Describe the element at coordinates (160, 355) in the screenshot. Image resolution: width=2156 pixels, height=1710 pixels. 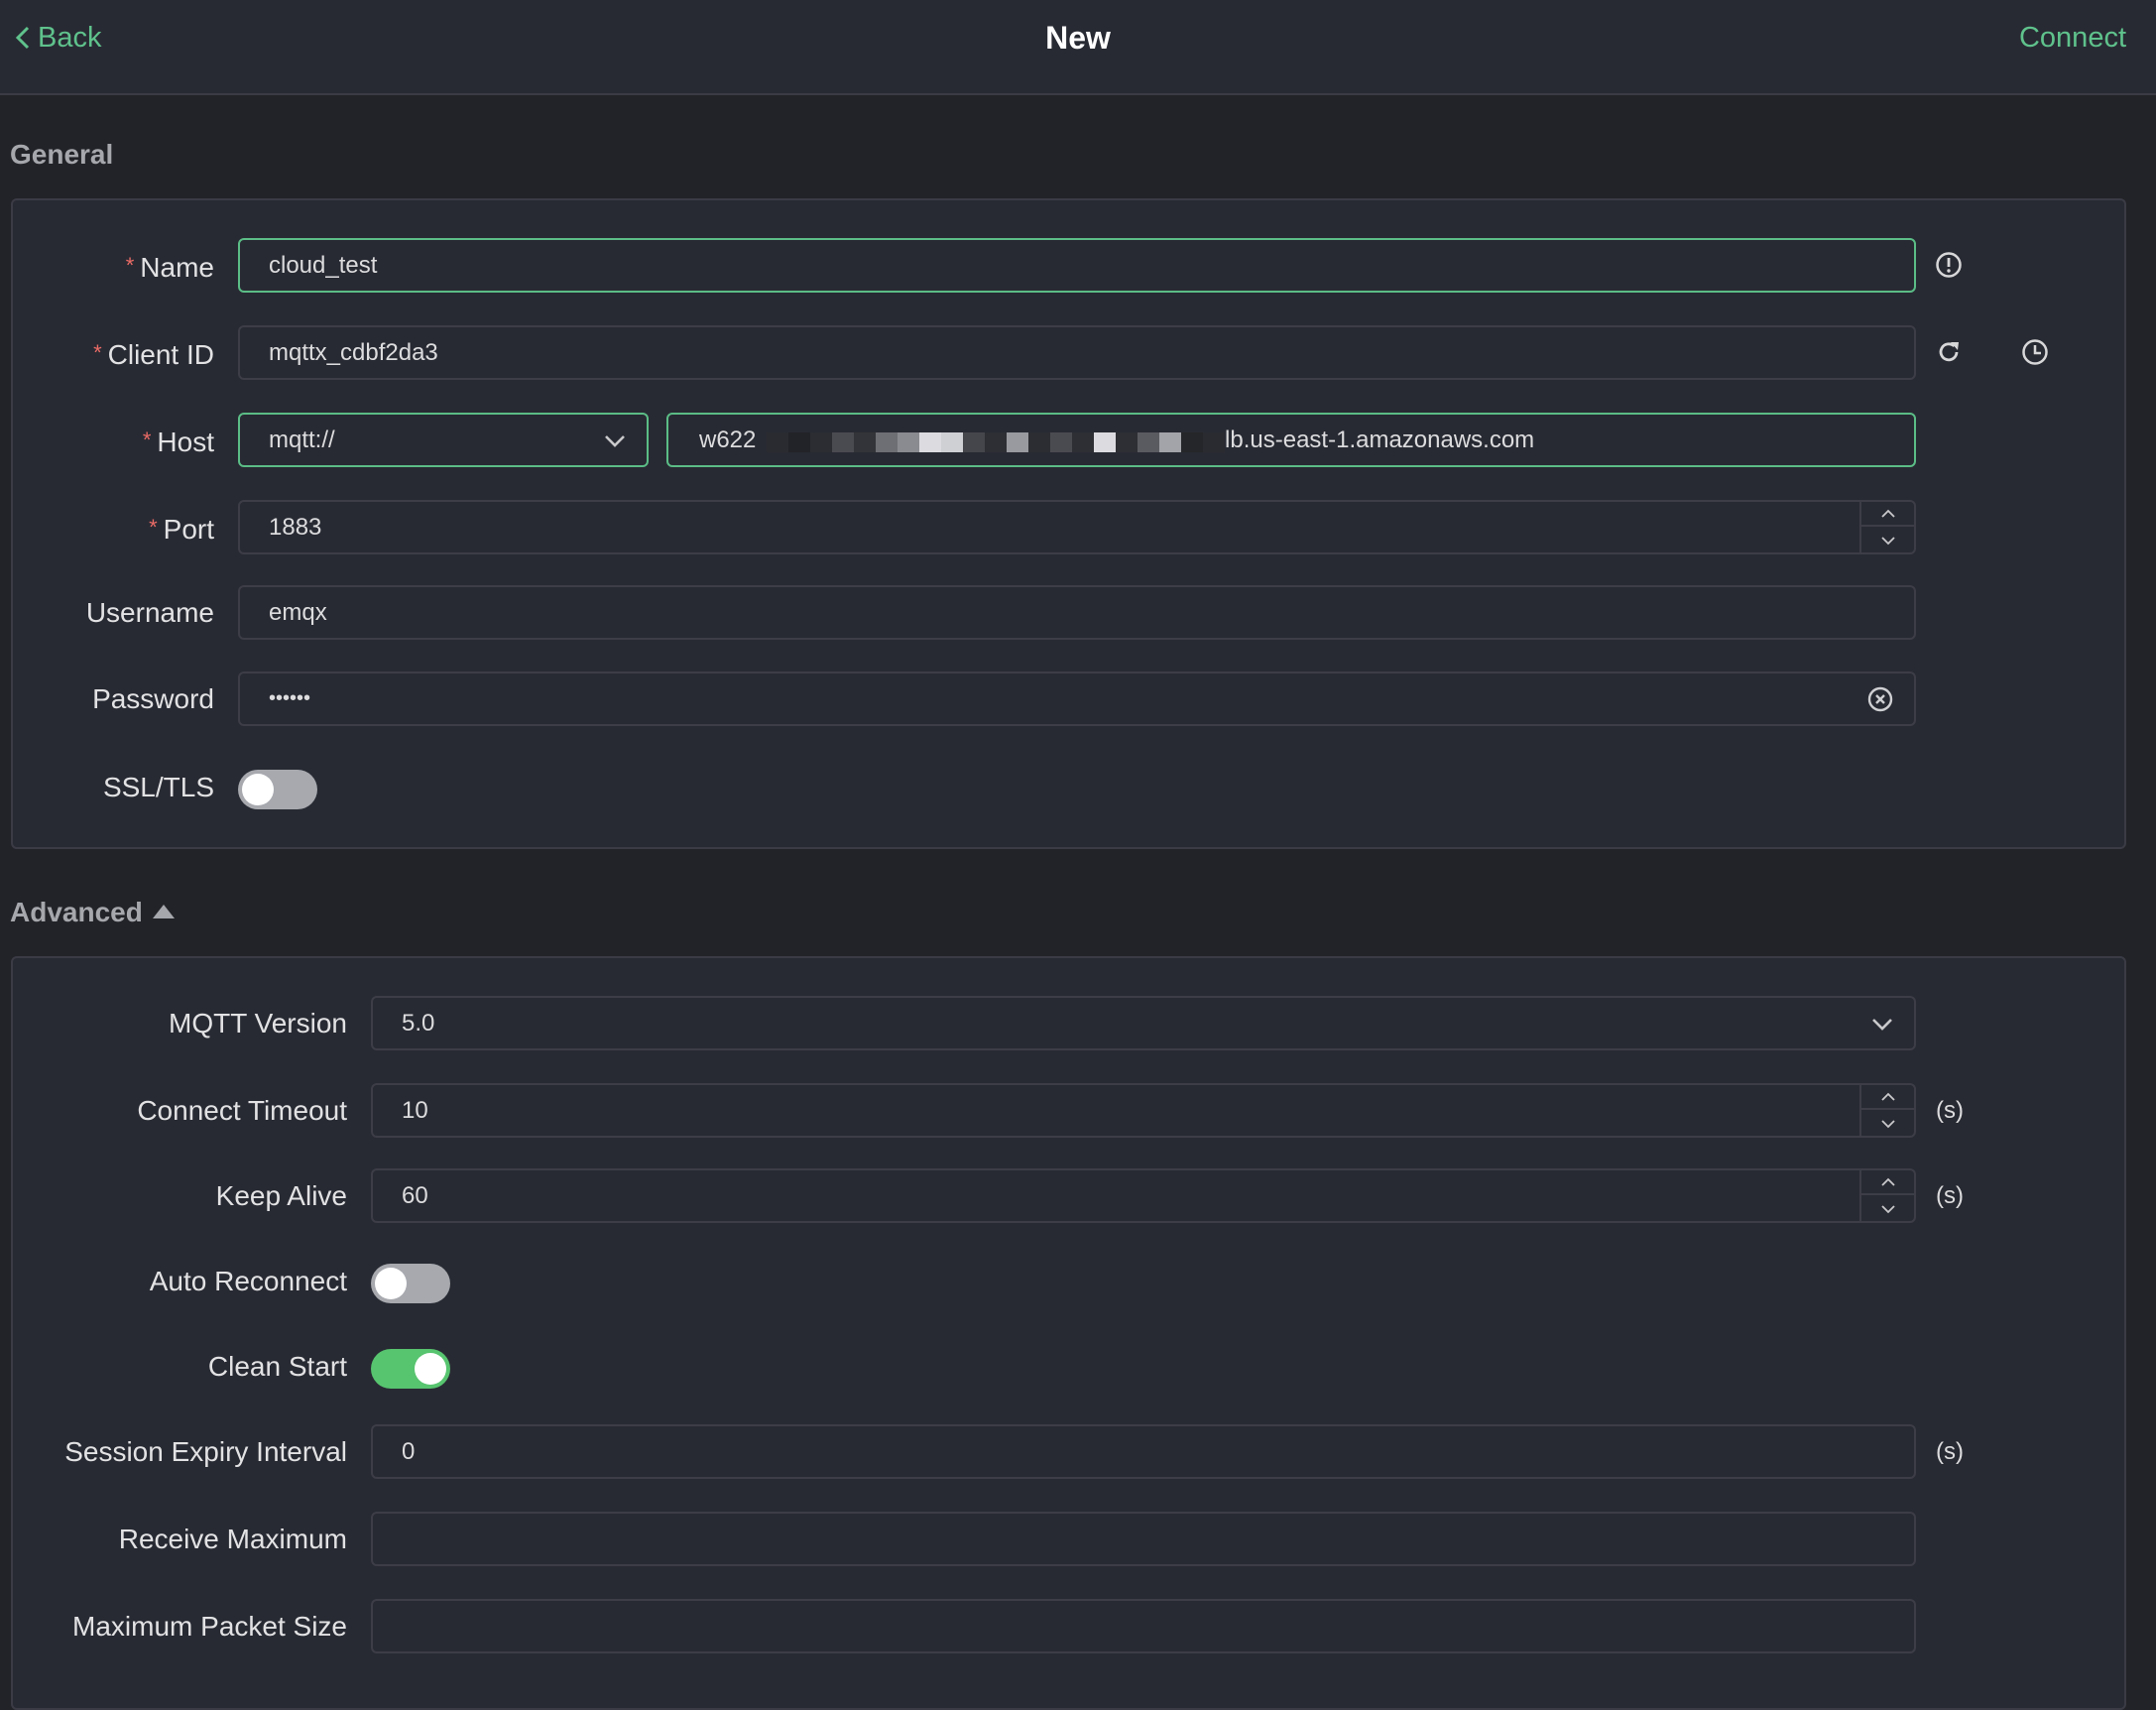
I see `client-id-label-text: Client ID` at that location.